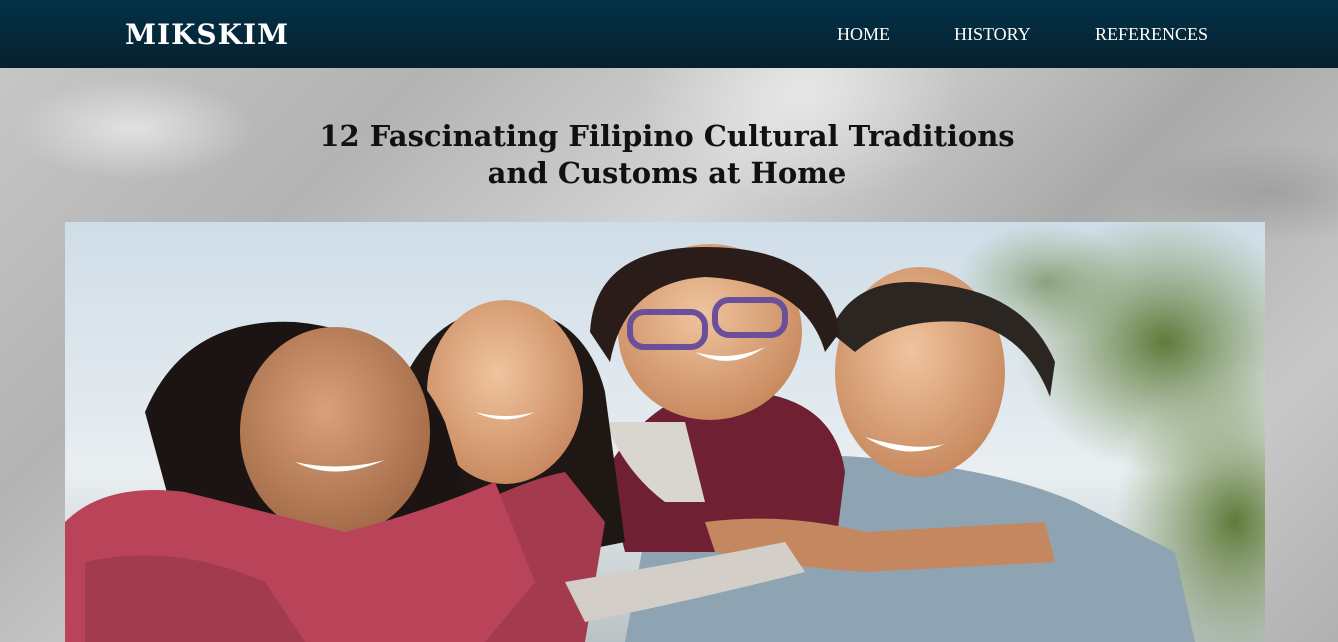 The image size is (1338, 642). Describe the element at coordinates (1151, 34) in the screenshot. I see `nav-references-link: REFERENCES` at that location.